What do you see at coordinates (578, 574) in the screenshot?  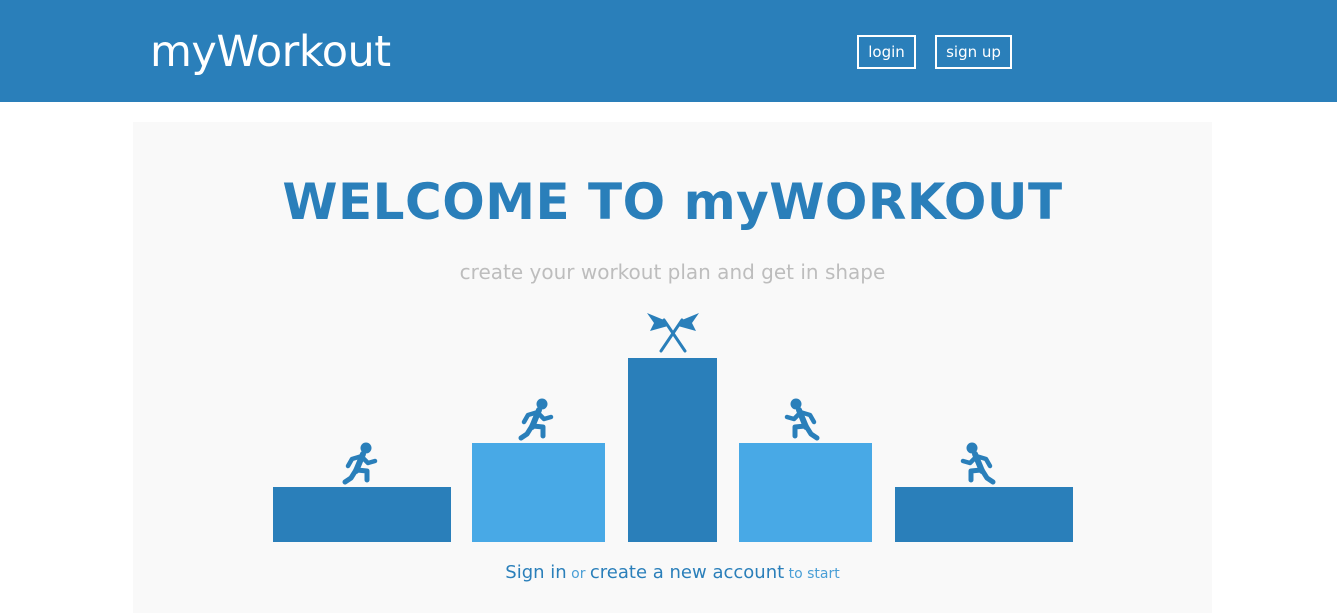 I see `cta-or-text: or` at bounding box center [578, 574].